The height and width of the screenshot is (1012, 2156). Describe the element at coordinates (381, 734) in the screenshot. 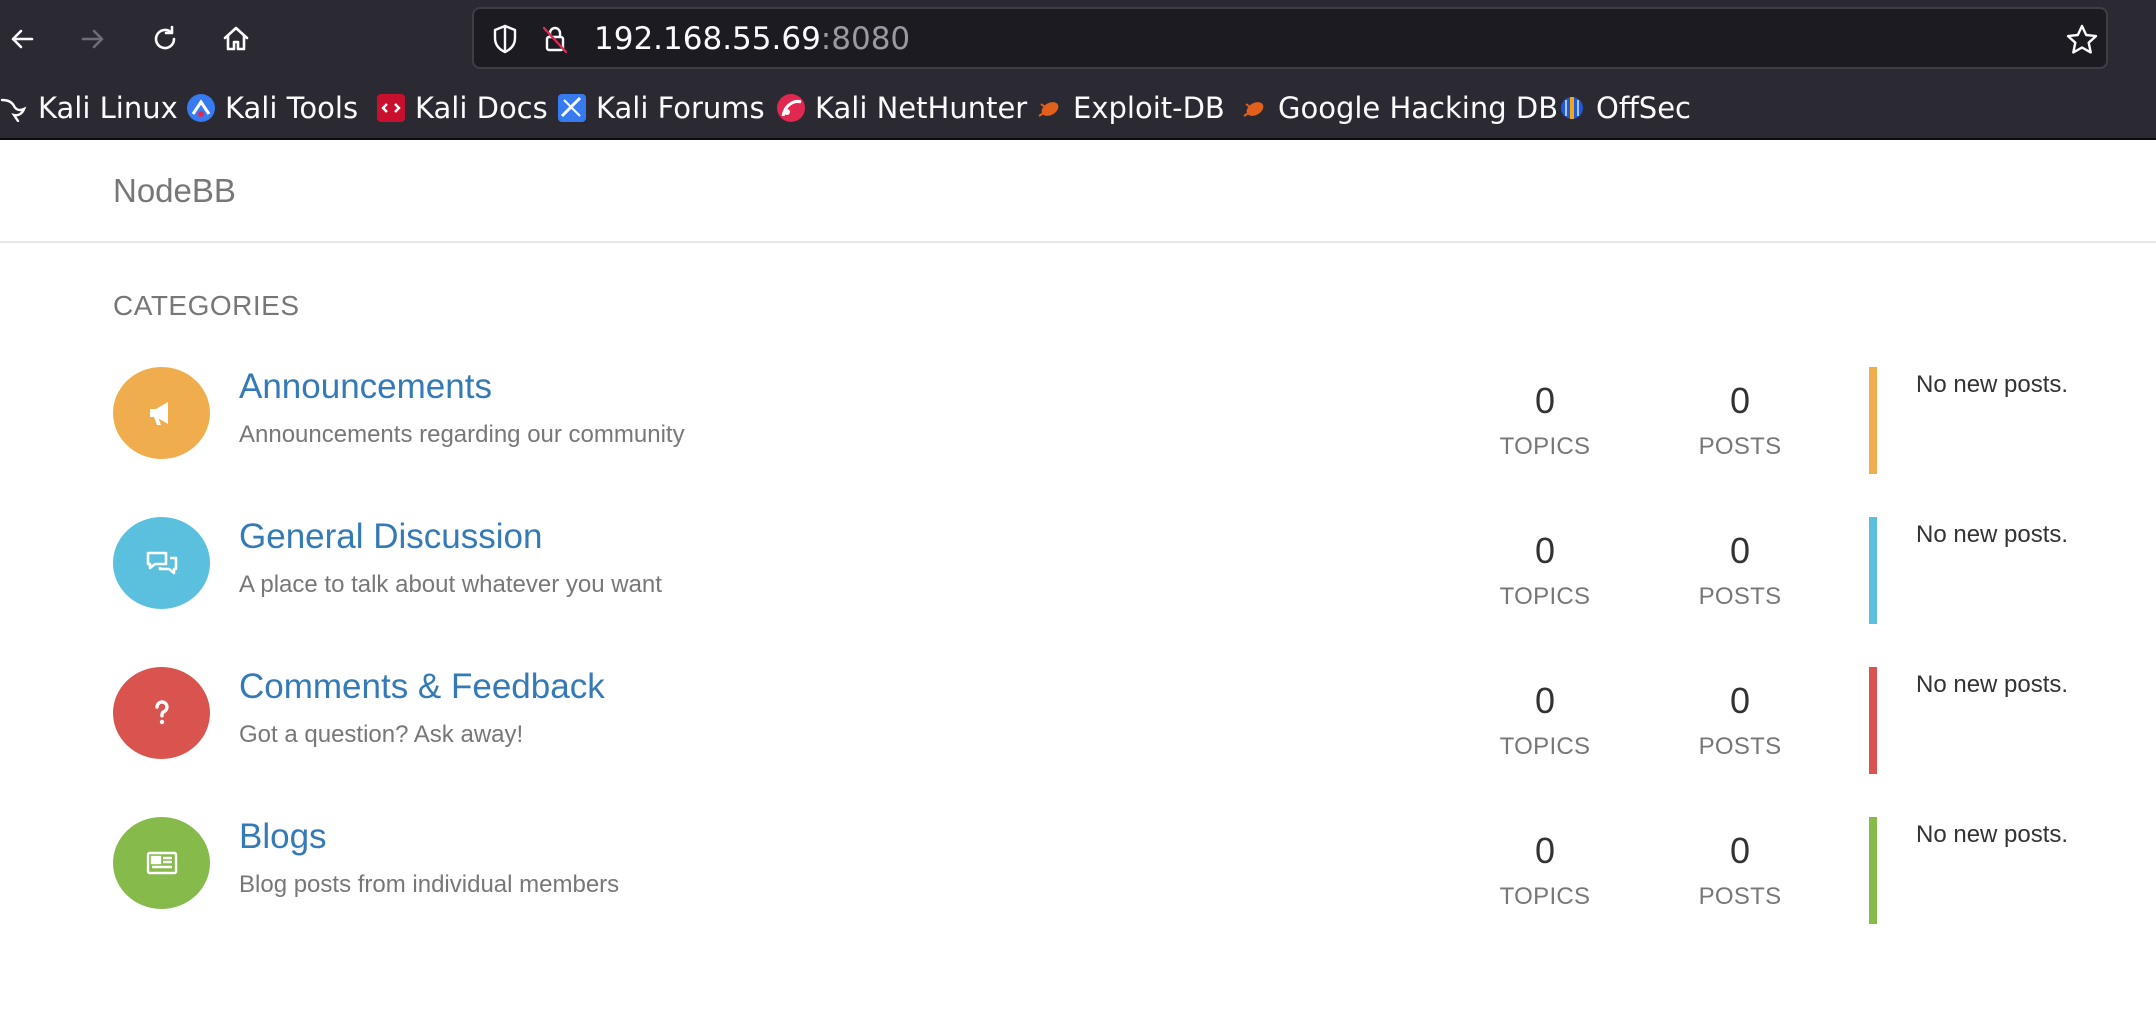

I see `category-description: Got a question? Ask away!` at that location.